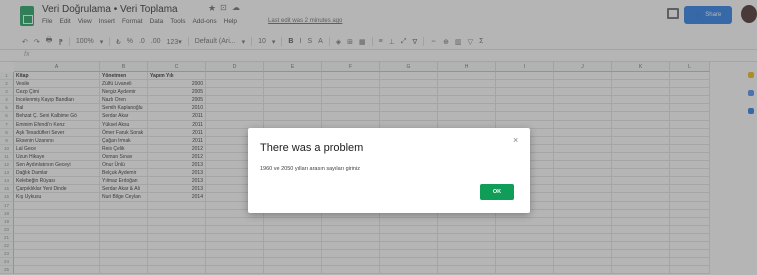 The image size is (757, 275). What do you see at coordinates (515, 140) in the screenshot?
I see `close-icon: ×` at bounding box center [515, 140].